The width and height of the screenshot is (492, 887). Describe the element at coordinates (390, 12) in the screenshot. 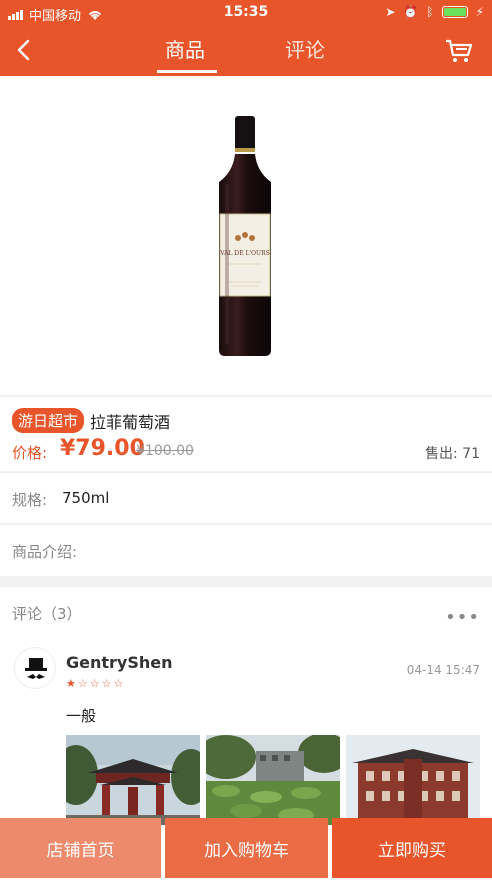

I see `location-icon: ➤` at that location.